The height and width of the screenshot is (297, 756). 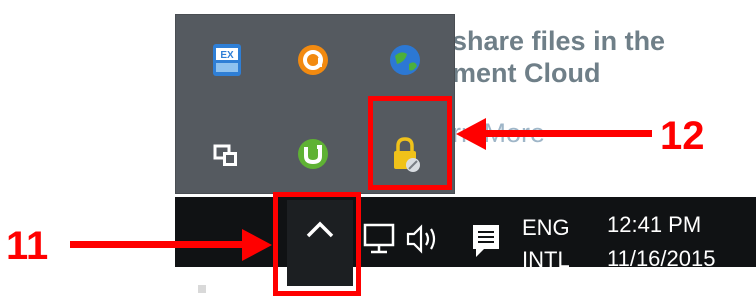 I want to click on exchange-app-icon: EX, so click(x=227, y=60).